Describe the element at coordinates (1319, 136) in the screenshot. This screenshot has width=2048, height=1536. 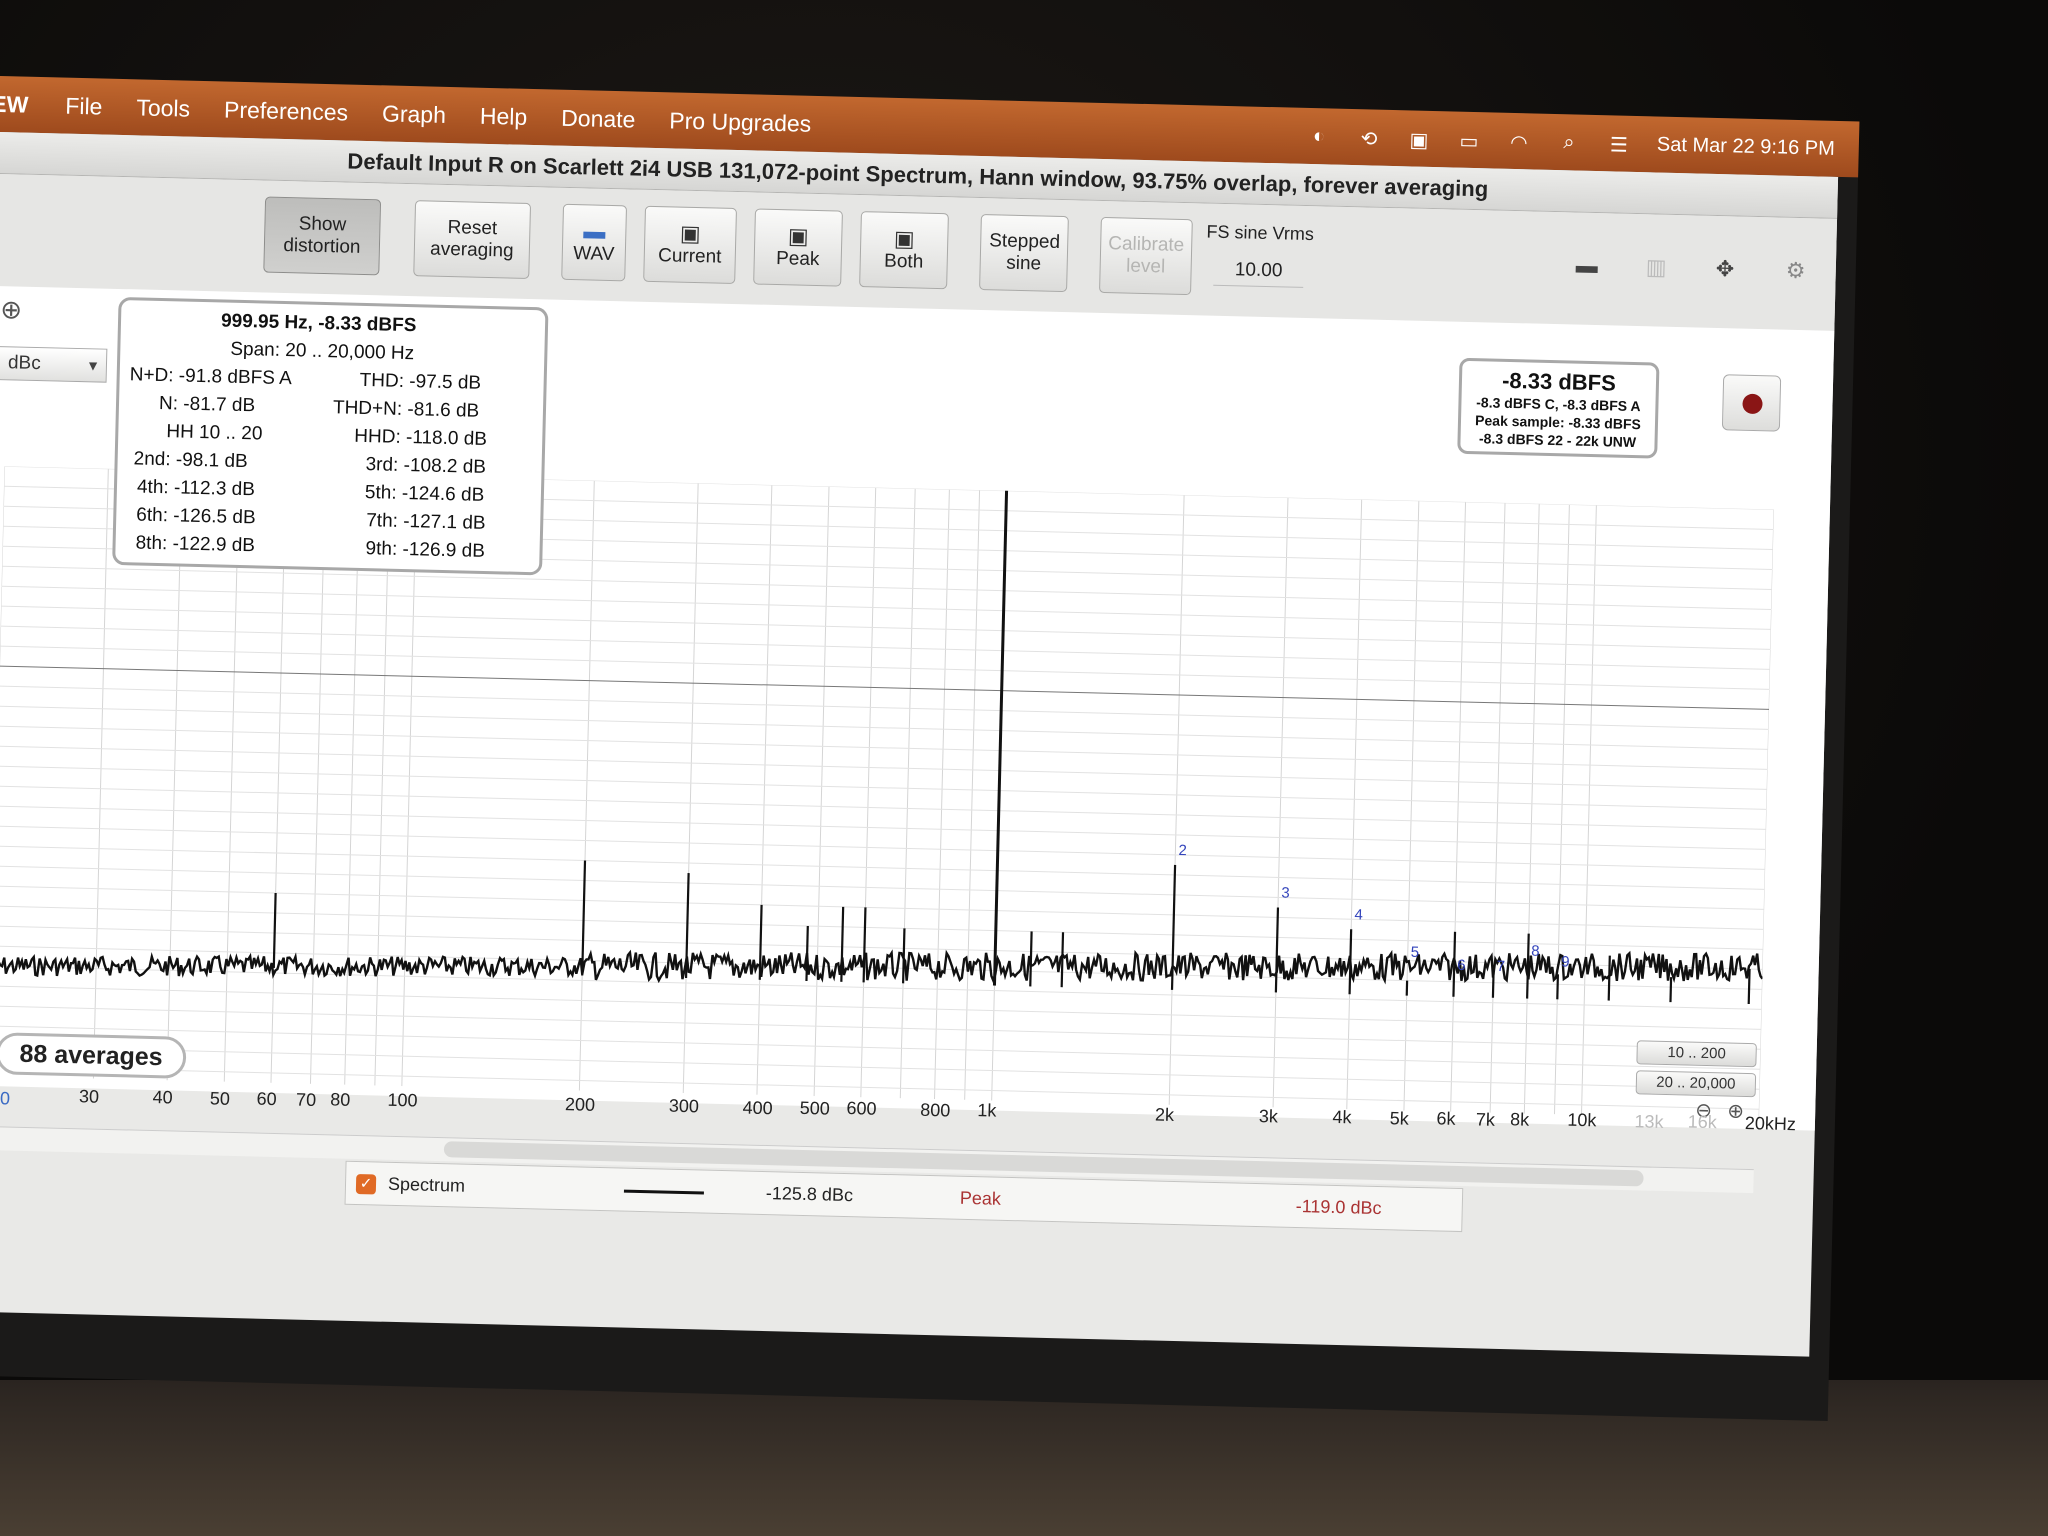
I see `half-moon-icon: ◐` at that location.